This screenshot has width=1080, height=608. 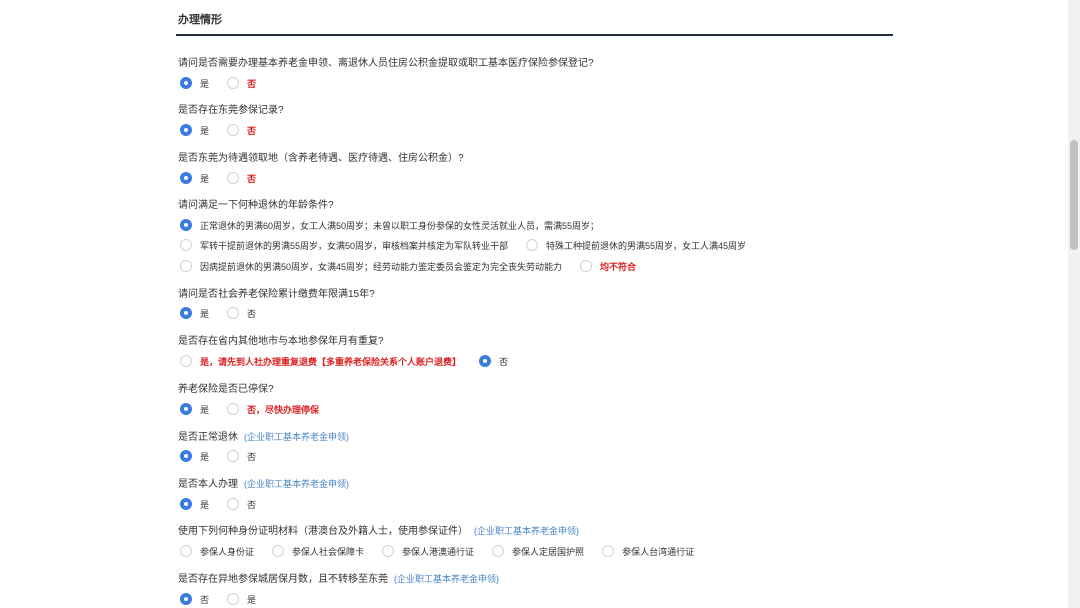 I want to click on question-9: 是否本人办理 (企业职工基本养老金申领), so click(x=263, y=484).